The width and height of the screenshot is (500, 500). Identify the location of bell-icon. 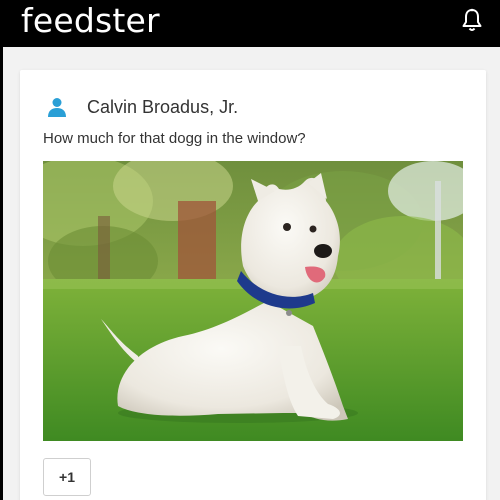
(472, 20).